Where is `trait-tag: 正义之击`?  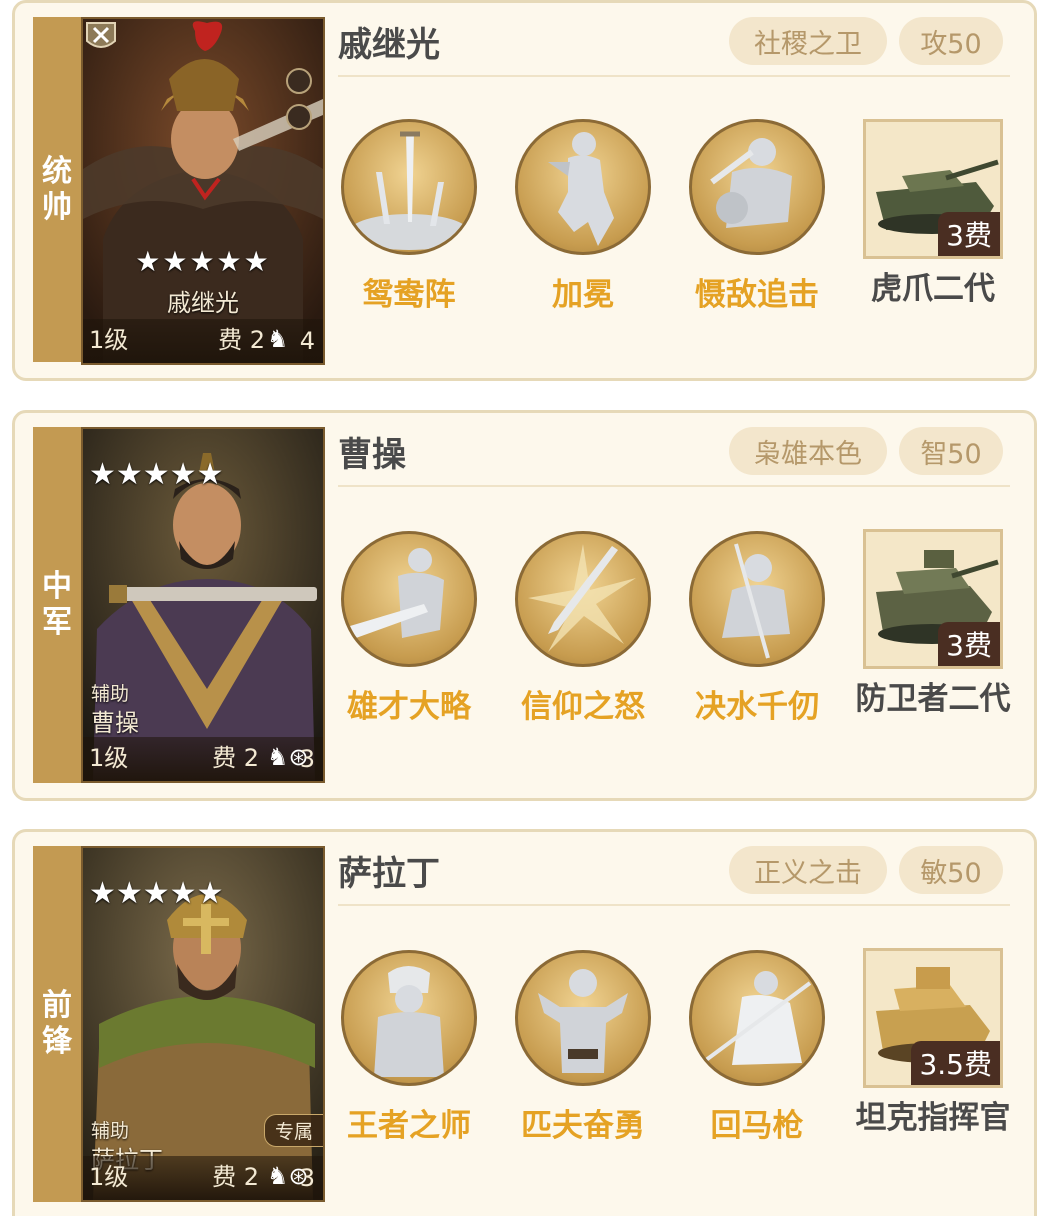 trait-tag: 正义之击 is located at coordinates (808, 870).